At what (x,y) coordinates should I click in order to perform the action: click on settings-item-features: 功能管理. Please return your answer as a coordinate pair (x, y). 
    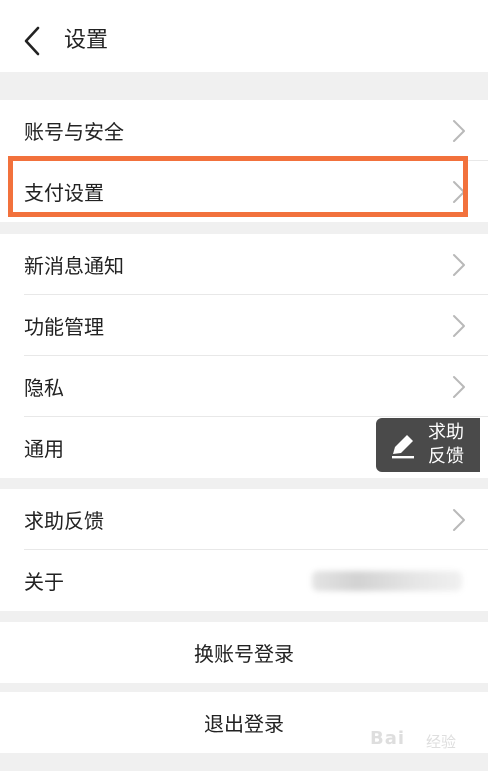
    Looking at the image, I should click on (244, 325).